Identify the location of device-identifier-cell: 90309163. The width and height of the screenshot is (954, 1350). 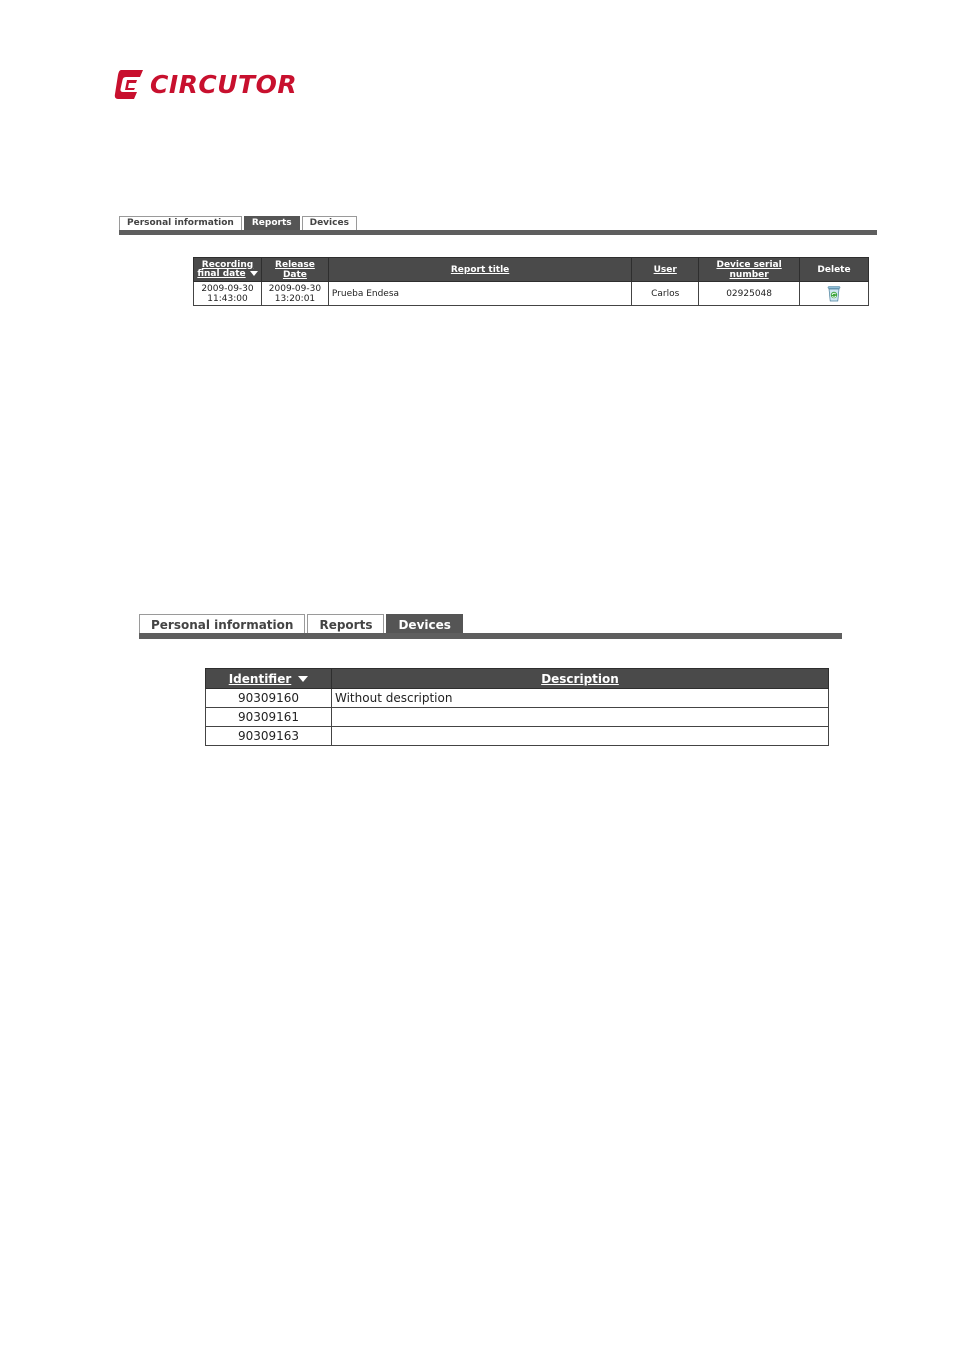
(268, 736).